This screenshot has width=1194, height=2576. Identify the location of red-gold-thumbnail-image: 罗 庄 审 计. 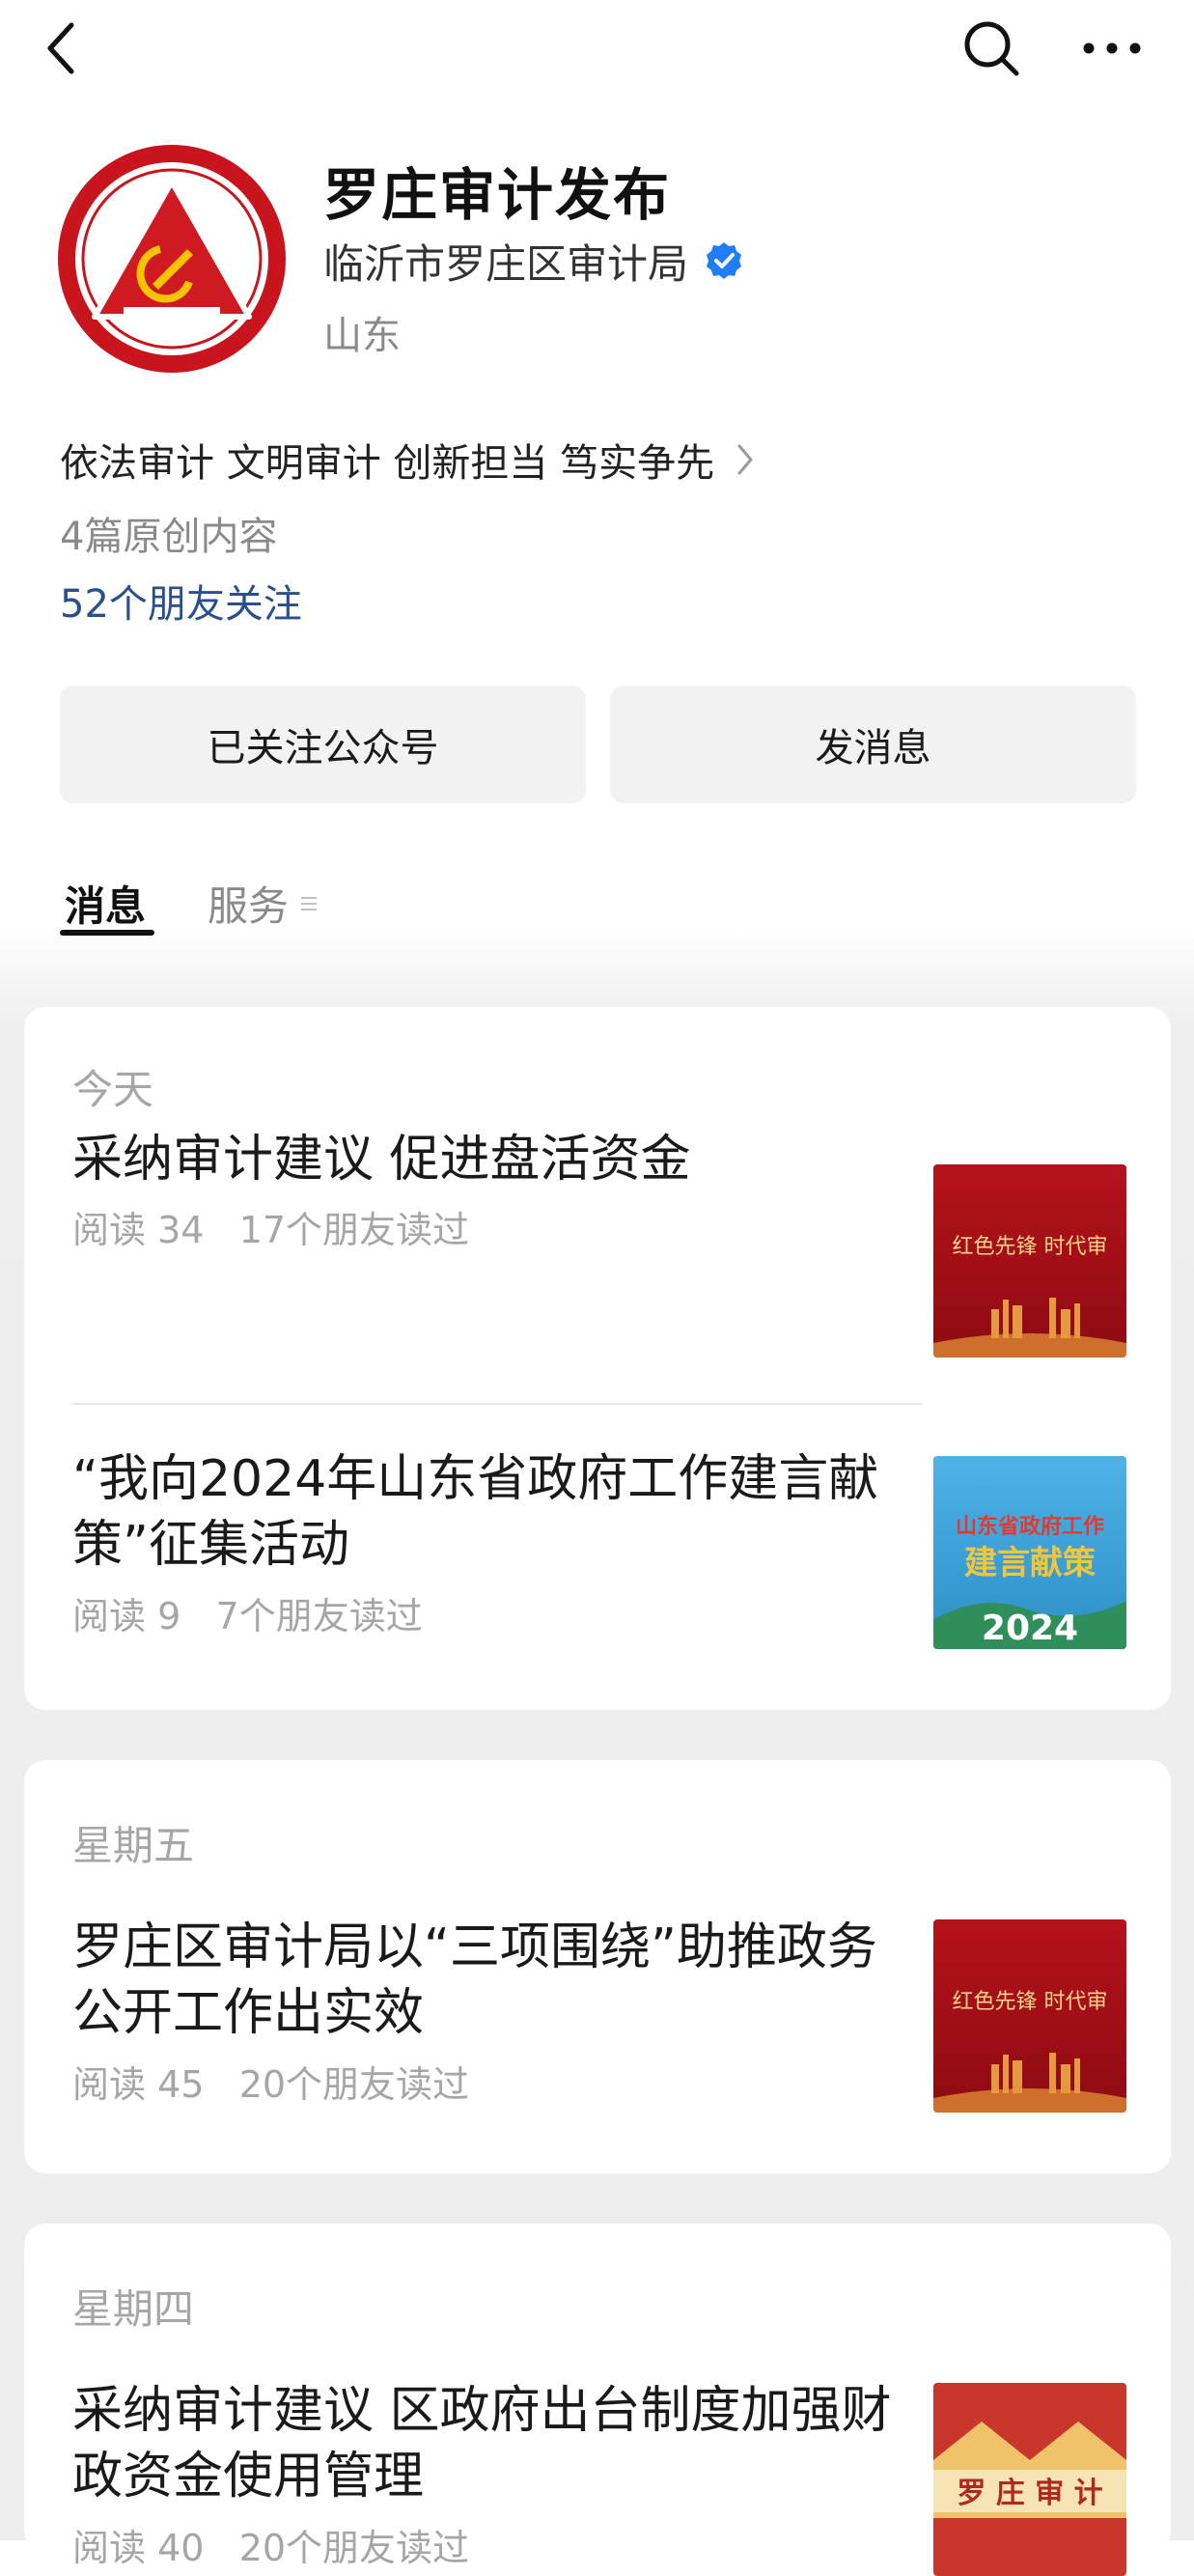
(1029, 2480).